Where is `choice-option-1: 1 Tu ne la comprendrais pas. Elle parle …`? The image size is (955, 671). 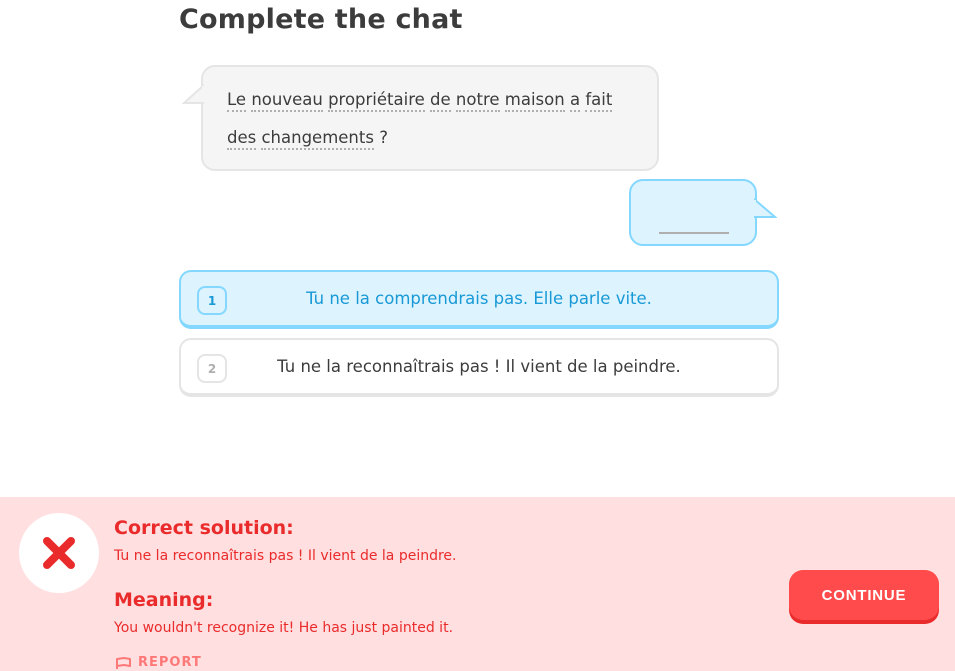 choice-option-1: 1 Tu ne la comprendrais pas. Elle parle … is located at coordinates (479, 299).